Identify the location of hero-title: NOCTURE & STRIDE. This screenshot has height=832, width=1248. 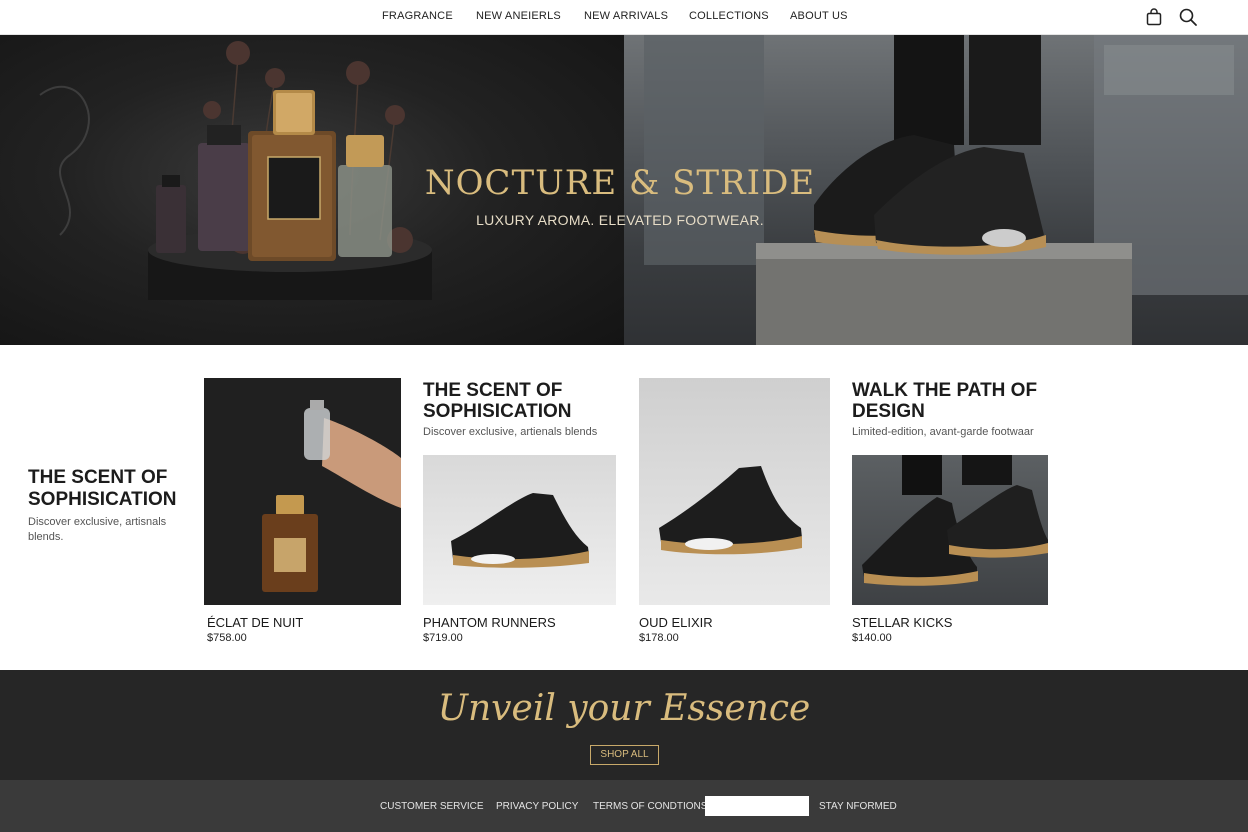
(620, 183).